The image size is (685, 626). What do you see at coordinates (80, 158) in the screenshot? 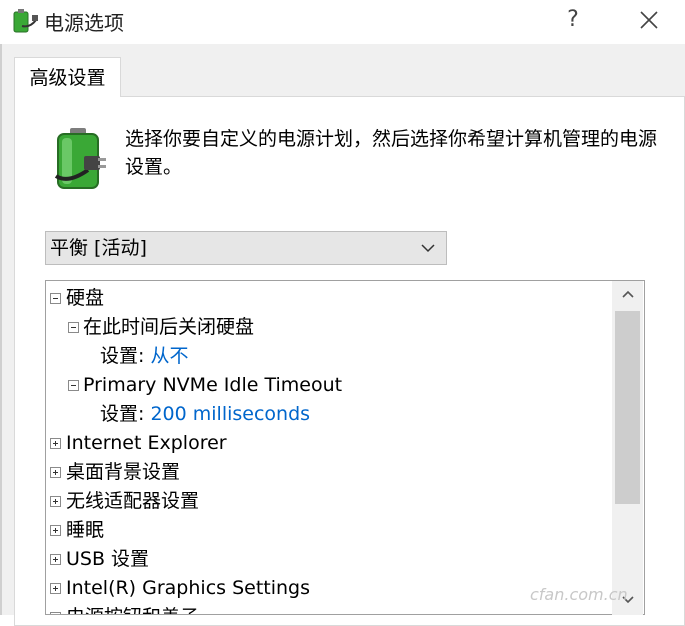
I see `battery-plug-icon` at bounding box center [80, 158].